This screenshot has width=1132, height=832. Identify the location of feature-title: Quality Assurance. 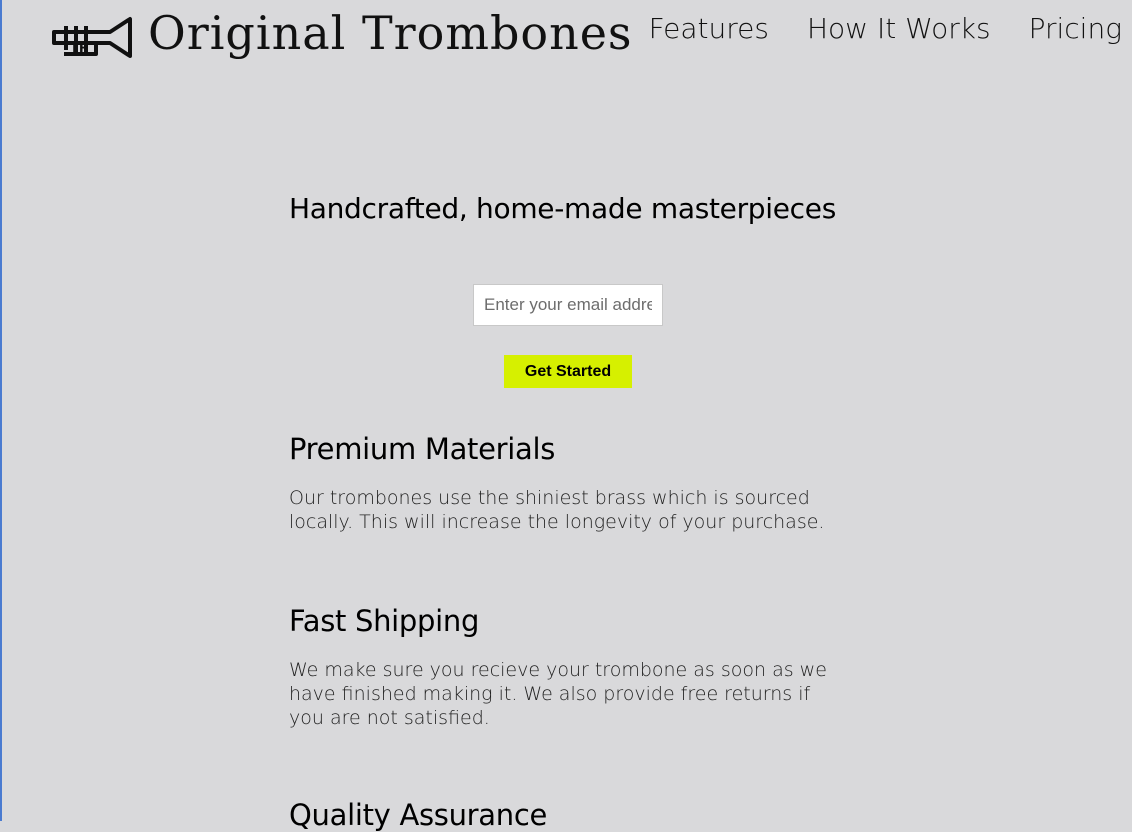
(418, 815).